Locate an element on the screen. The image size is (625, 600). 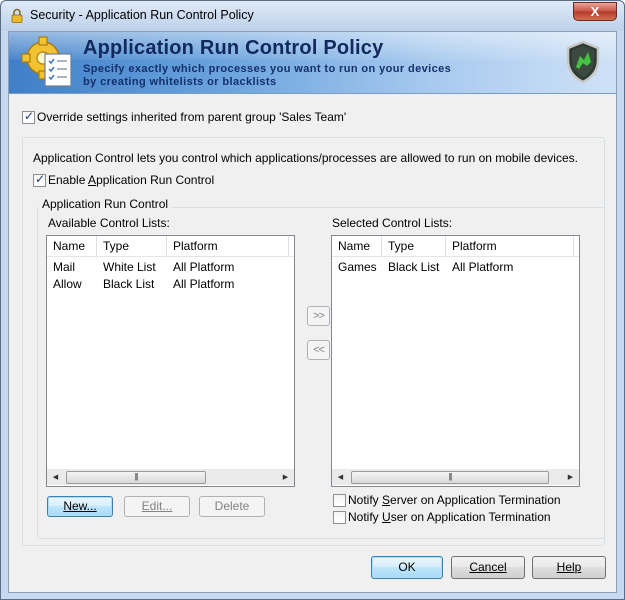
available-lists-label: Available Control Lists: is located at coordinates (109, 223).